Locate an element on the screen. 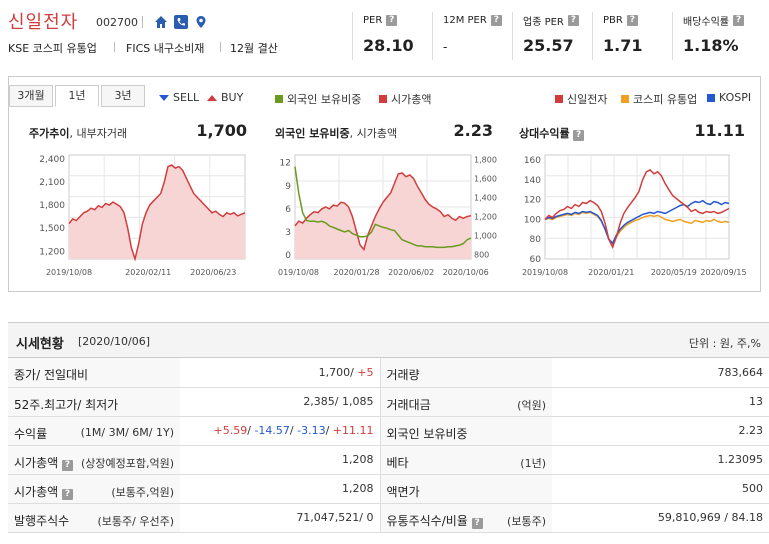 The width and height of the screenshot is (769, 544). row-key-label: 수익률 is located at coordinates (30, 433).